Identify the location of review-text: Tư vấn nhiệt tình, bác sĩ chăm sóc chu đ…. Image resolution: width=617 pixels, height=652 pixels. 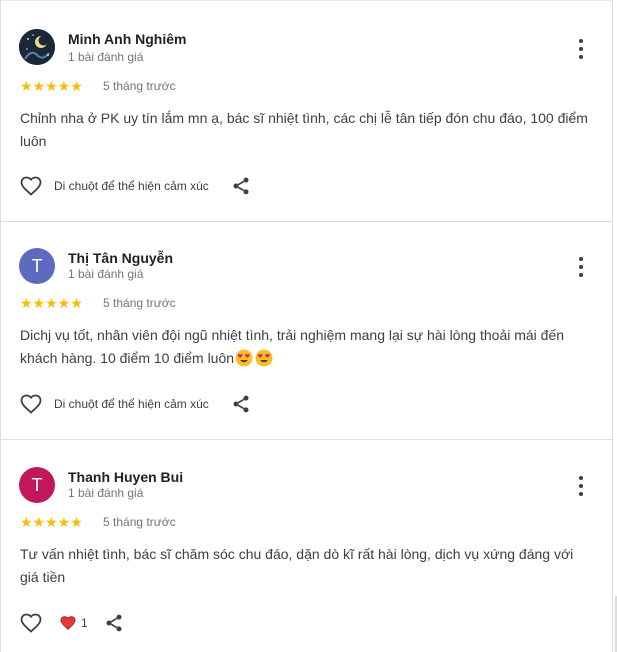
(297, 565).